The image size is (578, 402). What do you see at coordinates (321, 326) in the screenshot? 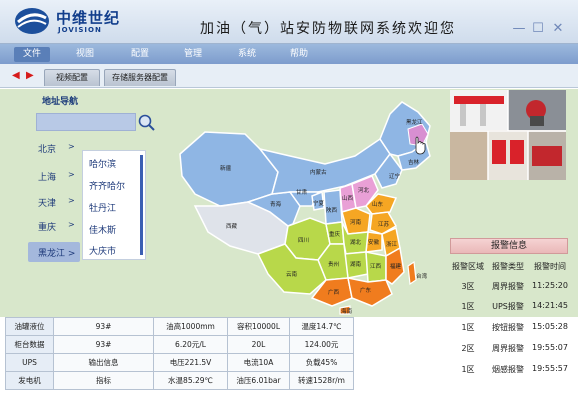
I see `table-cell: 温度14.7℃` at bounding box center [321, 326].